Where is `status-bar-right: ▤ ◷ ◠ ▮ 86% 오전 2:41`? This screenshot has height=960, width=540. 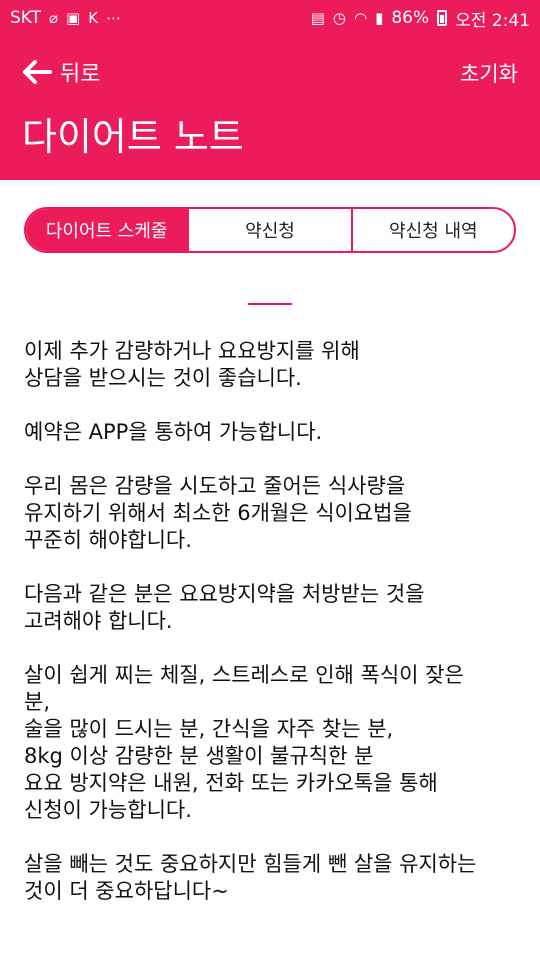
status-bar-right: ▤ ◷ ◠ ▮ 86% 오전 2:41 is located at coordinates (420, 18).